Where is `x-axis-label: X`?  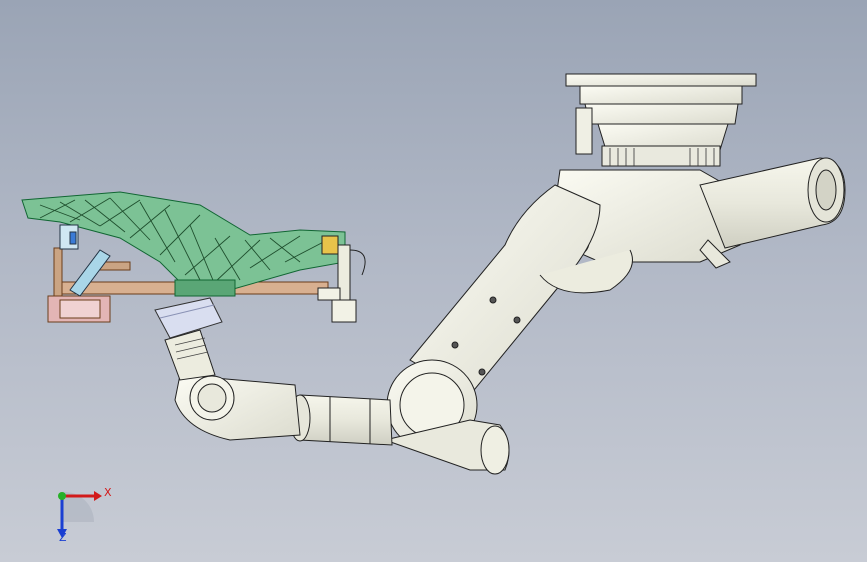 x-axis-label: X is located at coordinates (108, 492).